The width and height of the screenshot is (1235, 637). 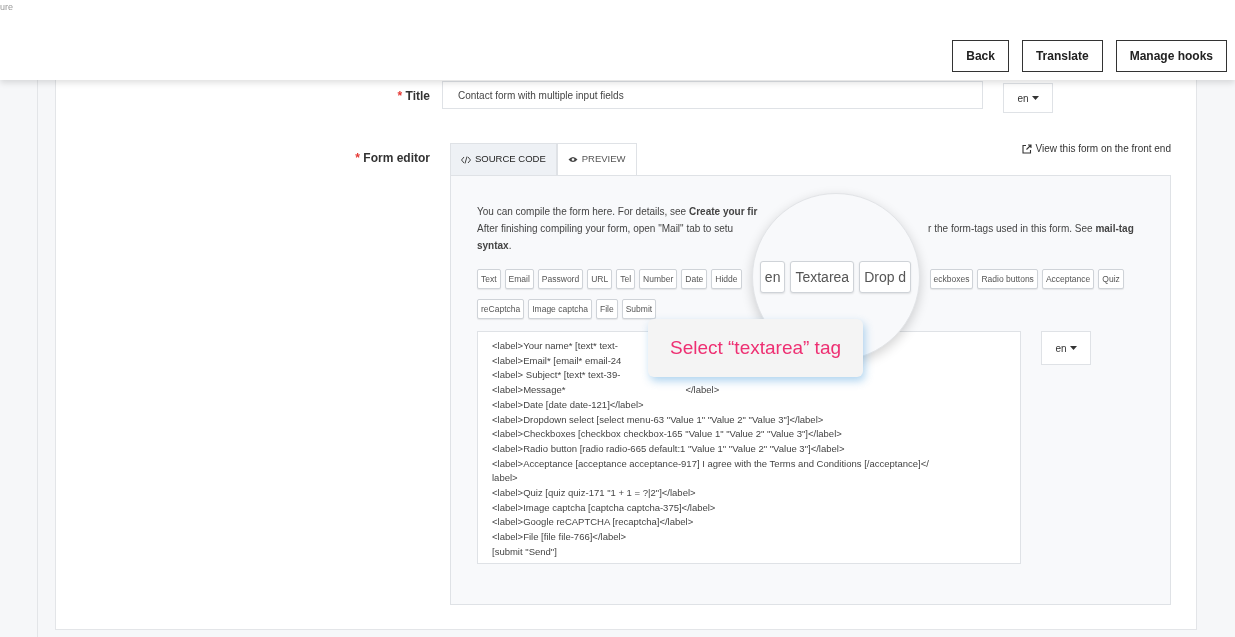 What do you see at coordinates (617, 211) in the screenshot?
I see `intro-text: You can compile the form here. For details, see Create your fir` at bounding box center [617, 211].